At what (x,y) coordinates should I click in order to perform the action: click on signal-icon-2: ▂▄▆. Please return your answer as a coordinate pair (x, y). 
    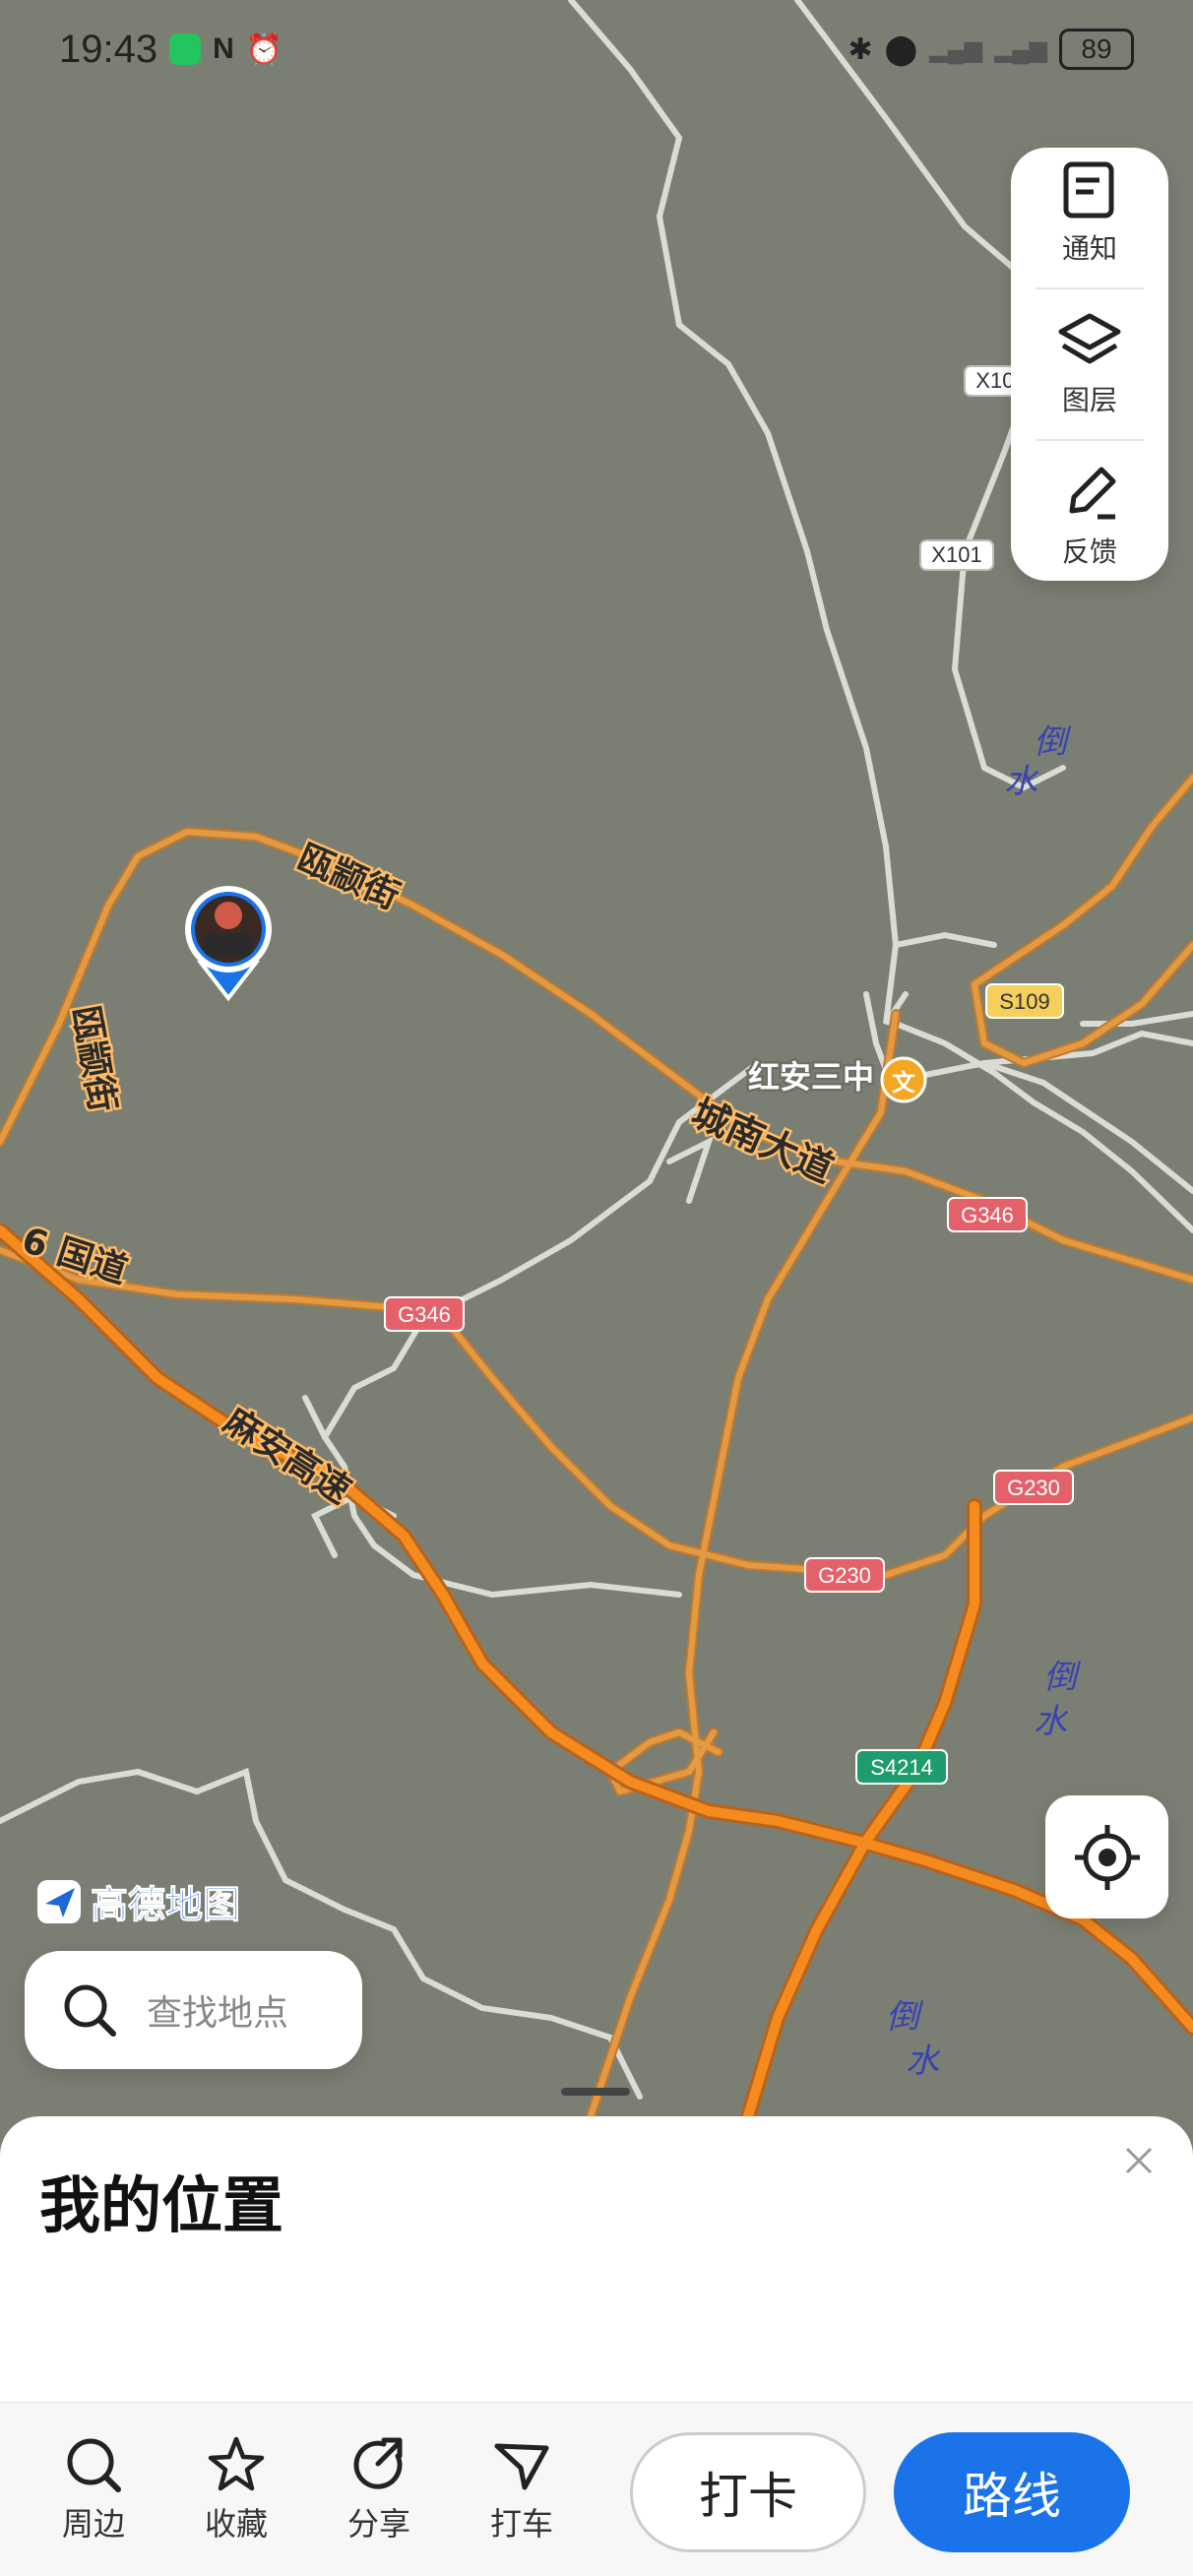
    Looking at the image, I should click on (1020, 49).